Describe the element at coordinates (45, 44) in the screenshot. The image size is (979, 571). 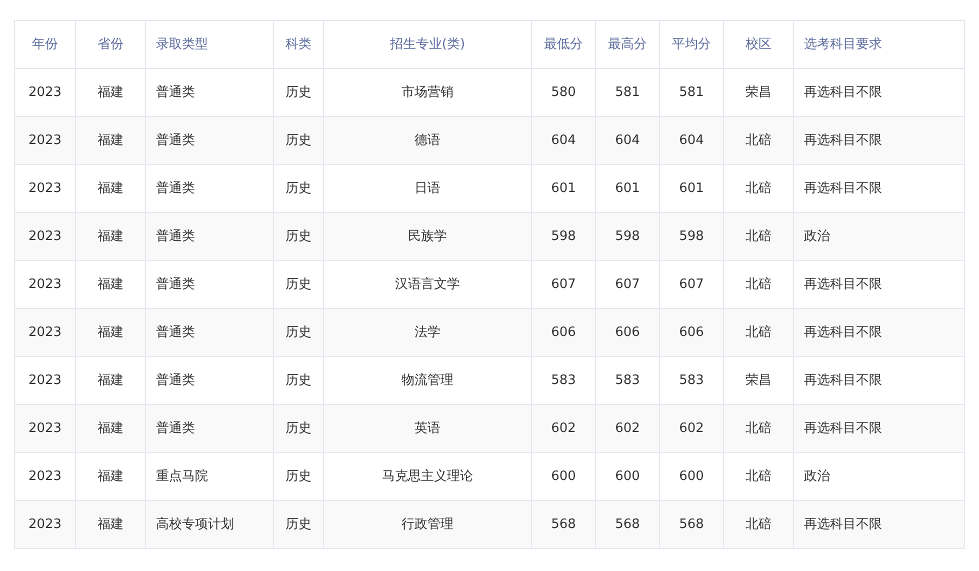
I see `column-header: 年份` at that location.